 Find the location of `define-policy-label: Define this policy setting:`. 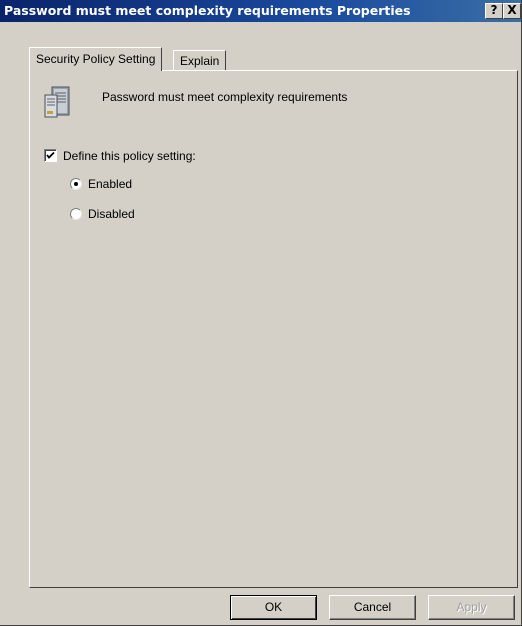

define-policy-label: Define this policy setting: is located at coordinates (129, 156).